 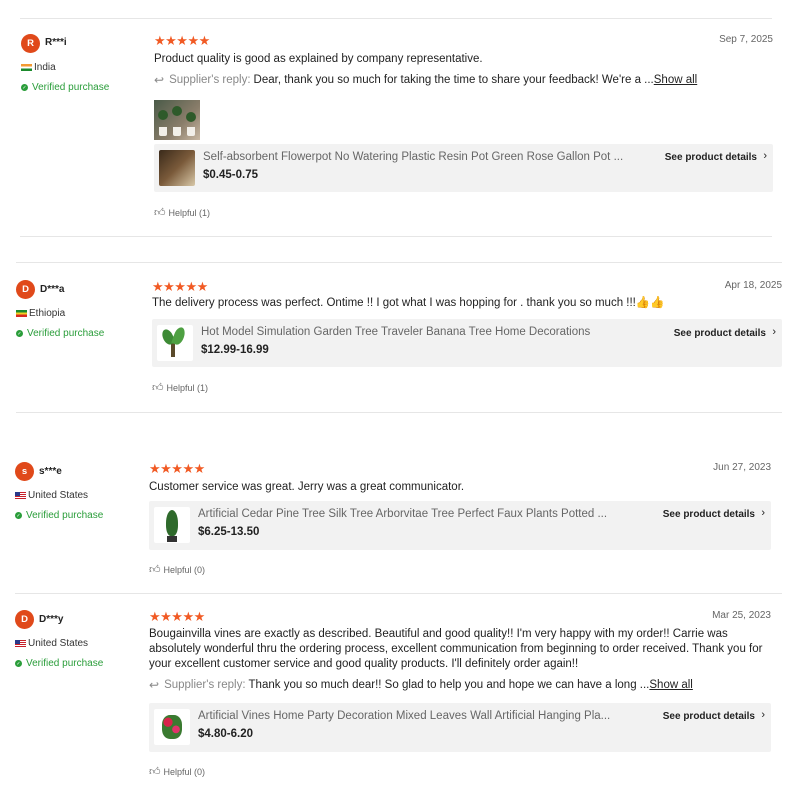 What do you see at coordinates (30, 43) in the screenshot?
I see `avatar: R` at bounding box center [30, 43].